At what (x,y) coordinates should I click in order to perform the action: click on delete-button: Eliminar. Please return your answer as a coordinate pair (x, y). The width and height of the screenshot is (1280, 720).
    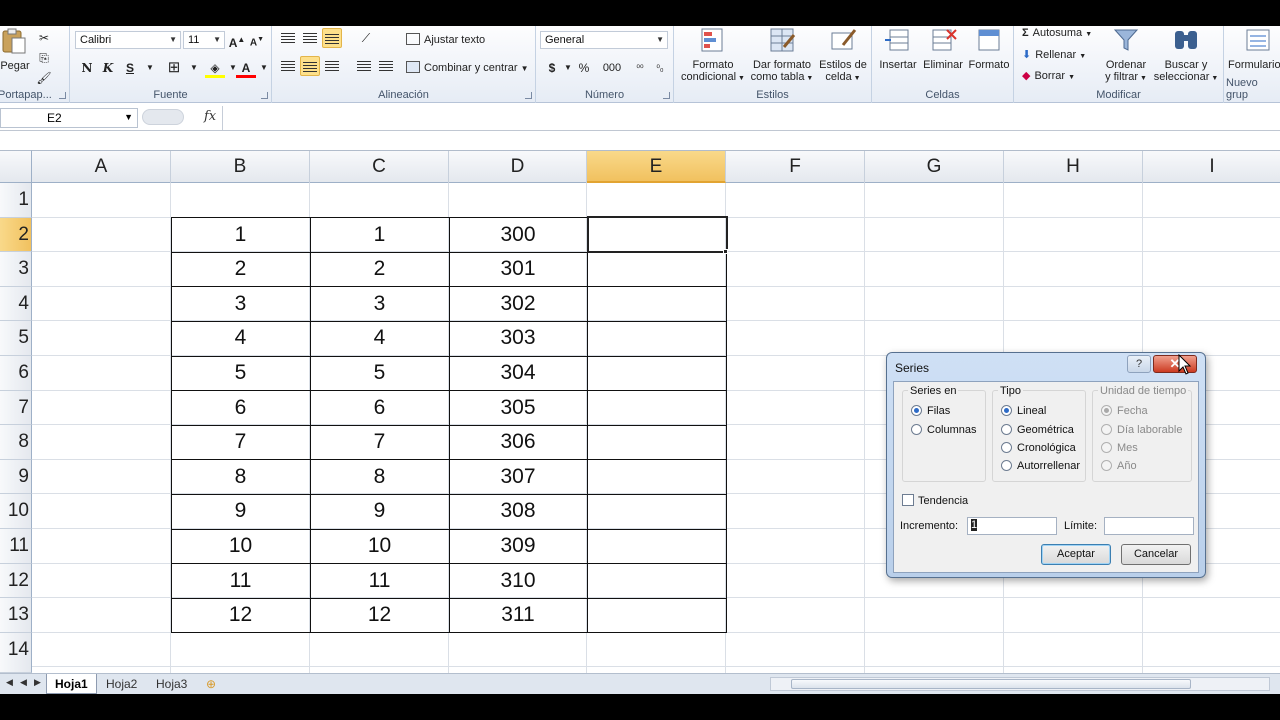
    Looking at the image, I should click on (943, 49).